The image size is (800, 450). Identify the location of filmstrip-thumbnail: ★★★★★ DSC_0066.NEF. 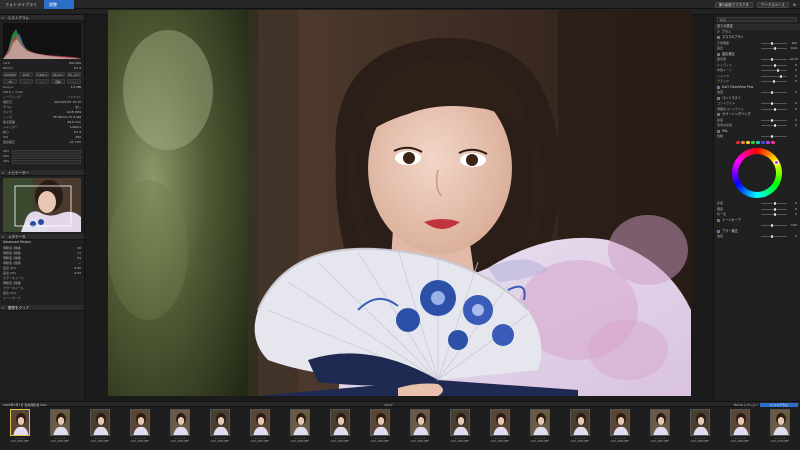
(620, 428).